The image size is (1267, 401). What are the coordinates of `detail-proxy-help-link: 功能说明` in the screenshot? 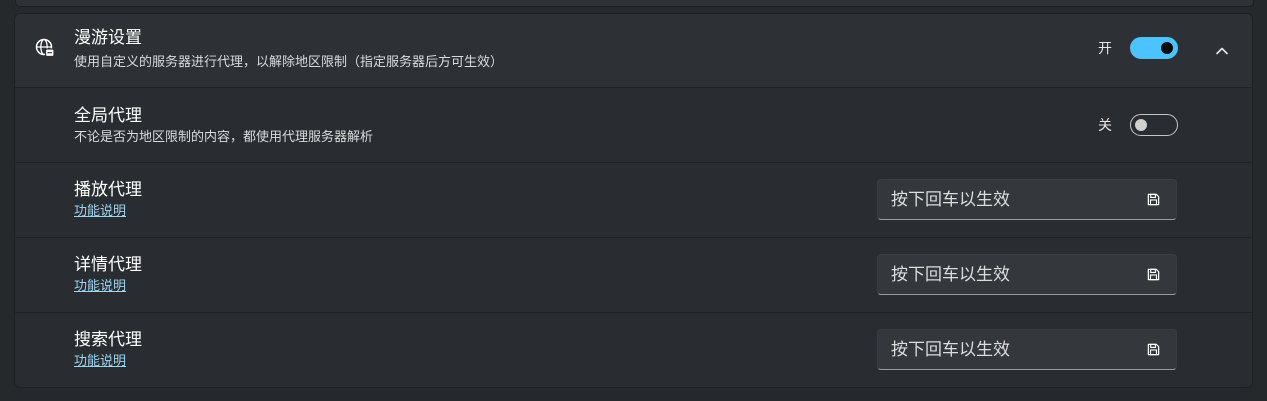 It's located at (100, 287).